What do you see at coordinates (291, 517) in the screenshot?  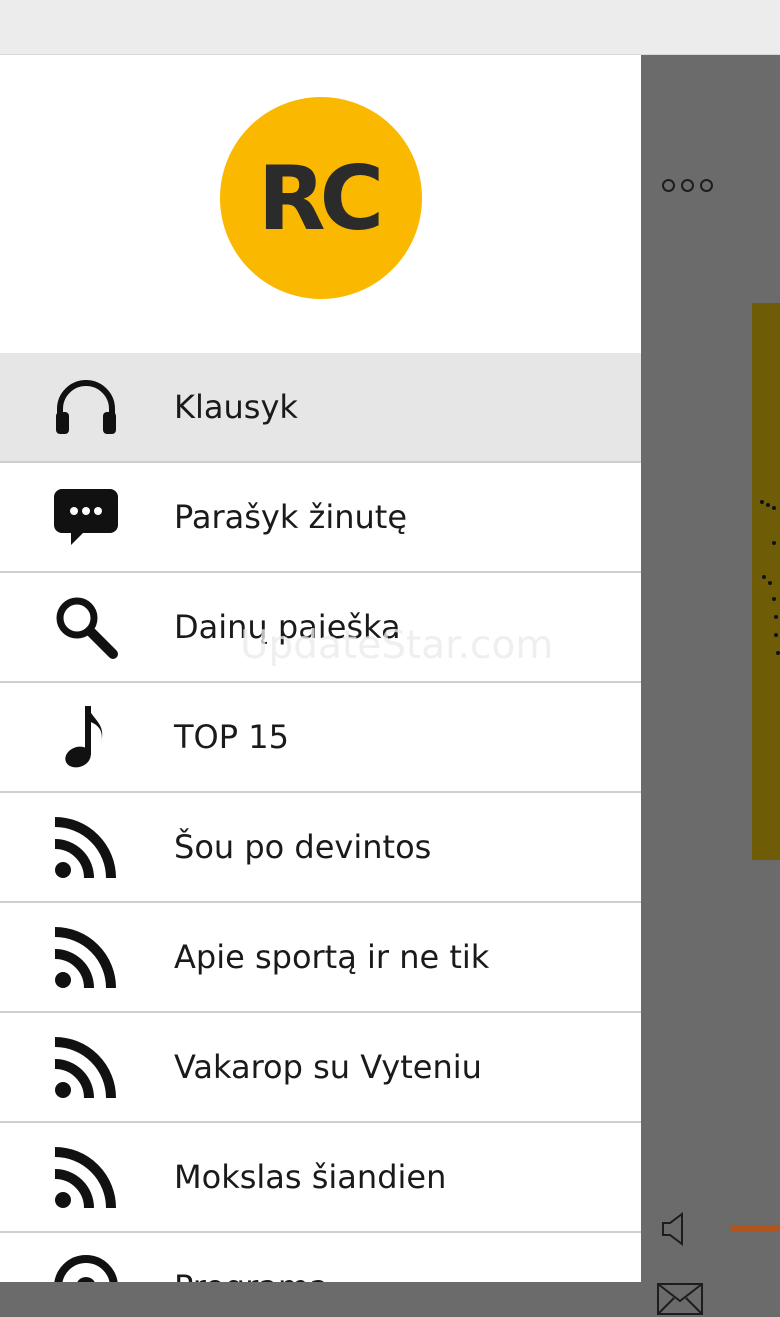 I see `menu-item-label: Parašyk žinutę` at bounding box center [291, 517].